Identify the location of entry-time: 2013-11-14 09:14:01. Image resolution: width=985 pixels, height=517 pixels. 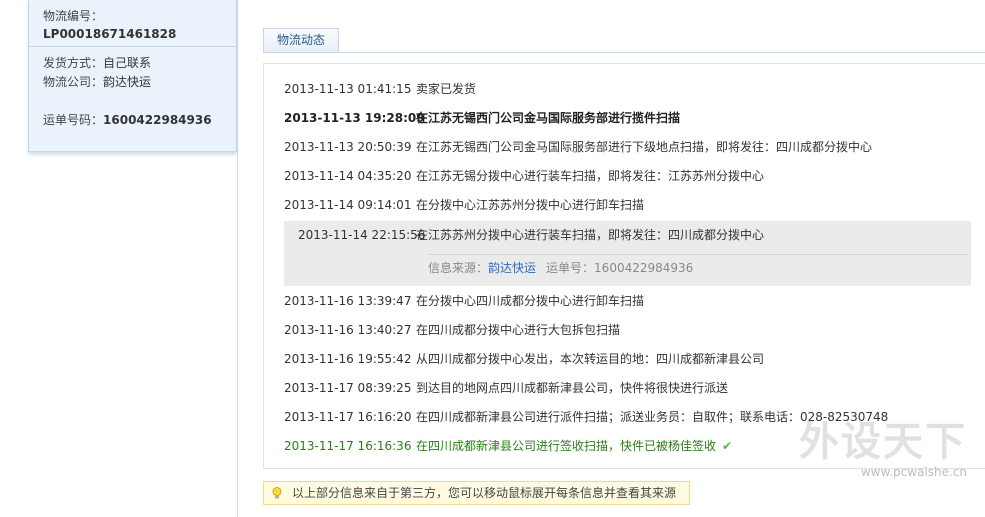
(348, 205).